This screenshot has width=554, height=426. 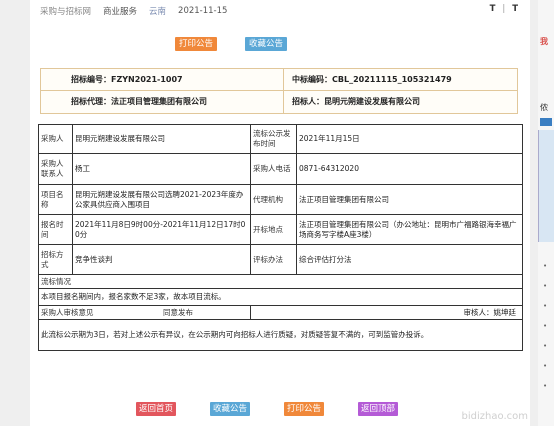 What do you see at coordinates (409, 259) in the screenshot?
I see `eval-value: 综合评估打分法` at bounding box center [409, 259].